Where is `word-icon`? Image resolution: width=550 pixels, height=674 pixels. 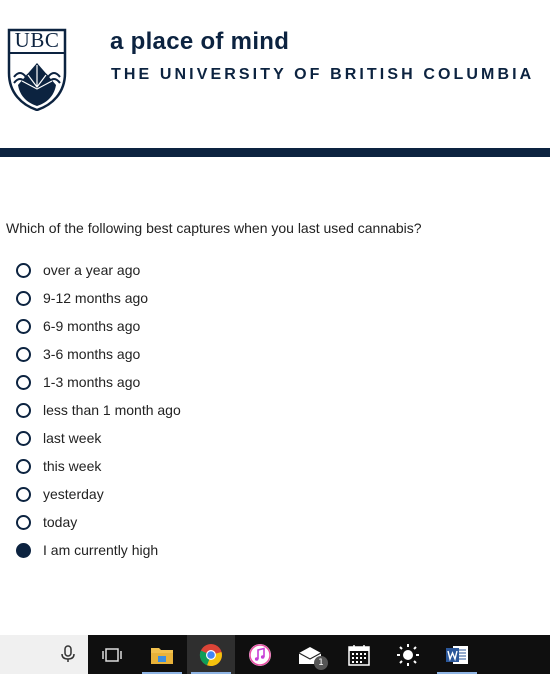 word-icon is located at coordinates (457, 654).